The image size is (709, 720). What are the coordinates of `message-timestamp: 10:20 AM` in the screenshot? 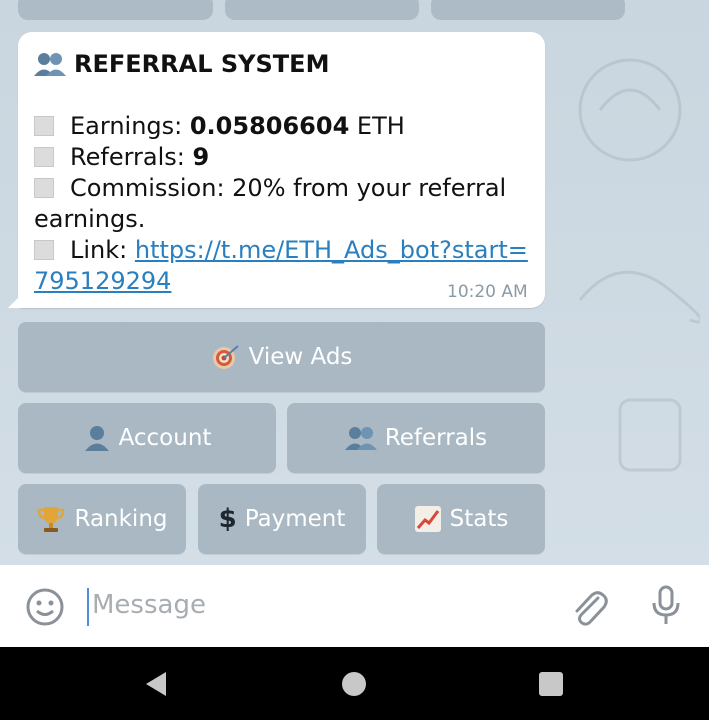 It's located at (487, 292).